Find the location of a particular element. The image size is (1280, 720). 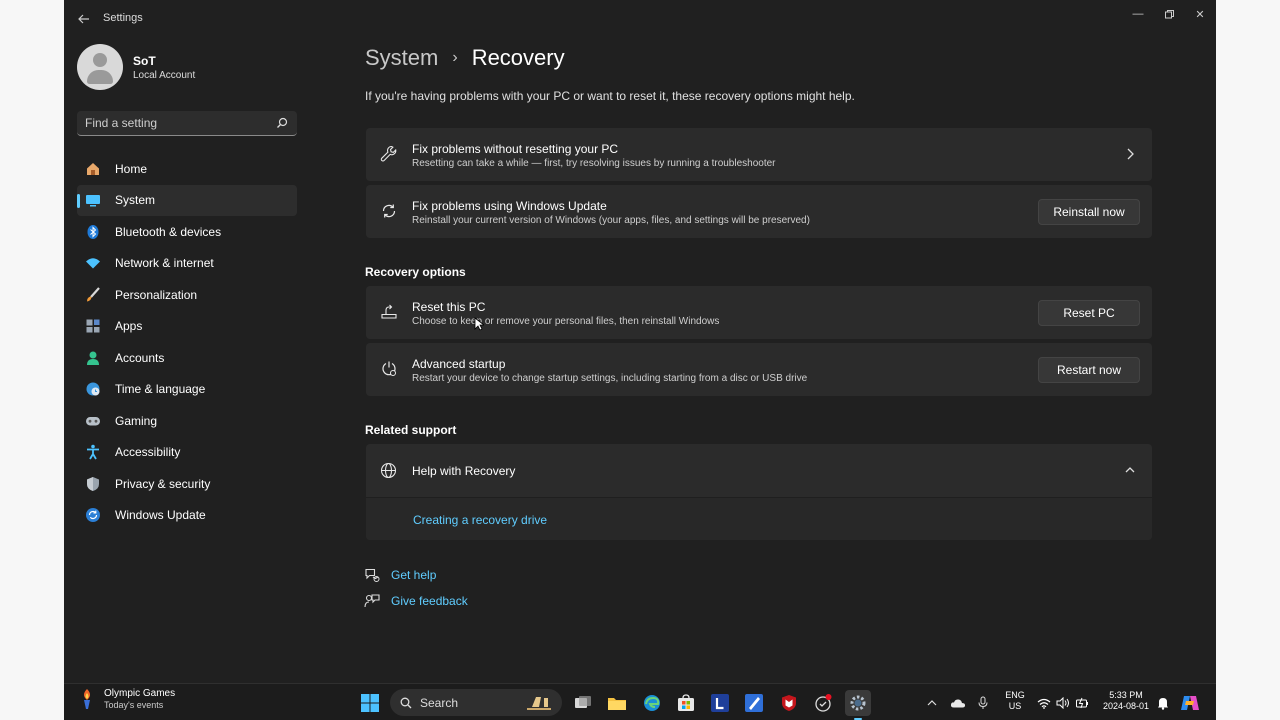

wifi-icon is located at coordinates (1044, 703).